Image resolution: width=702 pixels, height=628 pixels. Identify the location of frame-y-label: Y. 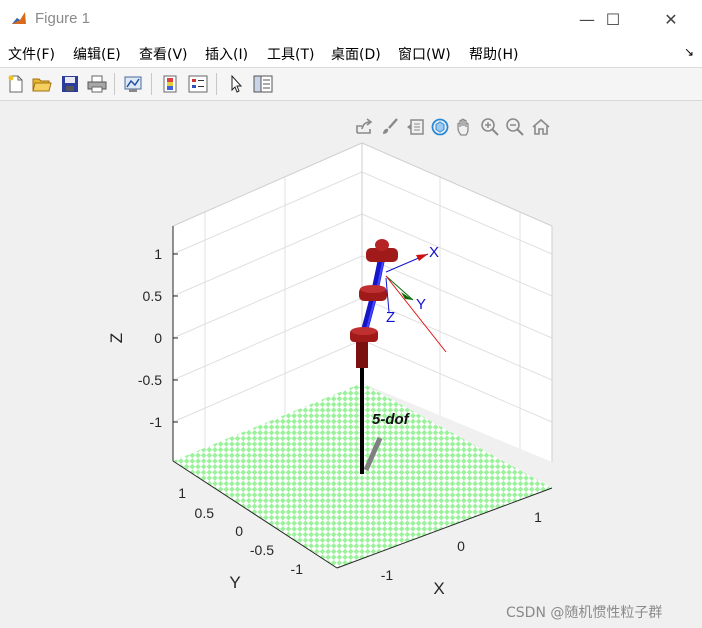
(421, 304).